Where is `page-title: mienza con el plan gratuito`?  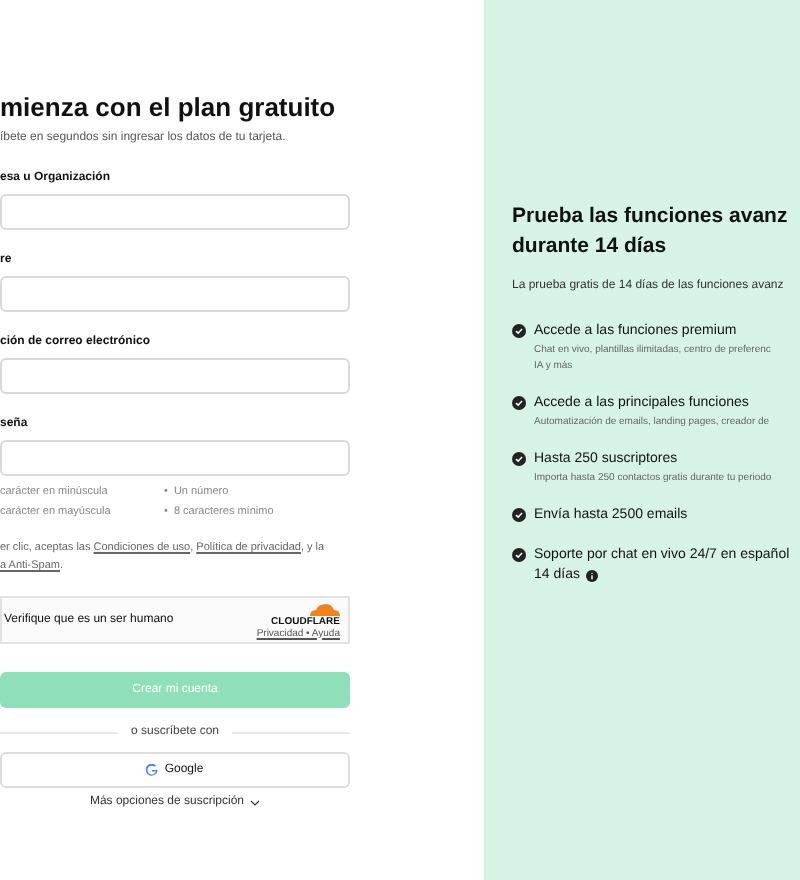
page-title: mienza con el plan gratuito is located at coordinates (169, 108).